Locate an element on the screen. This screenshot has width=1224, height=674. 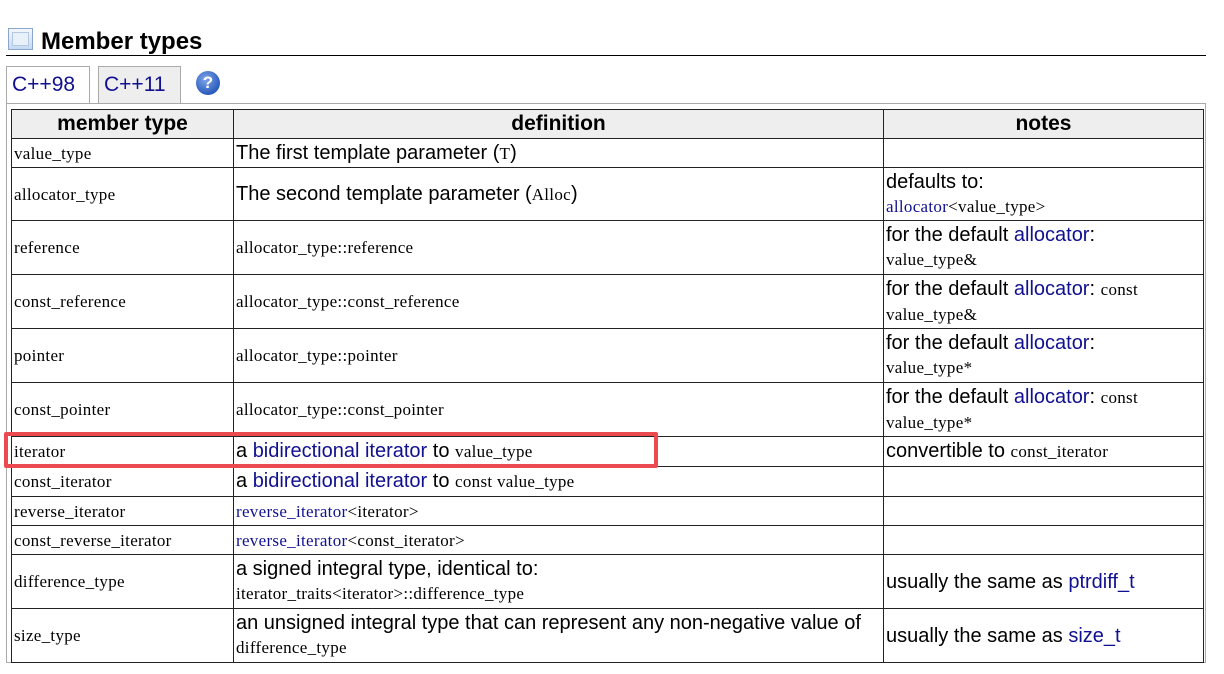
help-icon: ? is located at coordinates (208, 83).